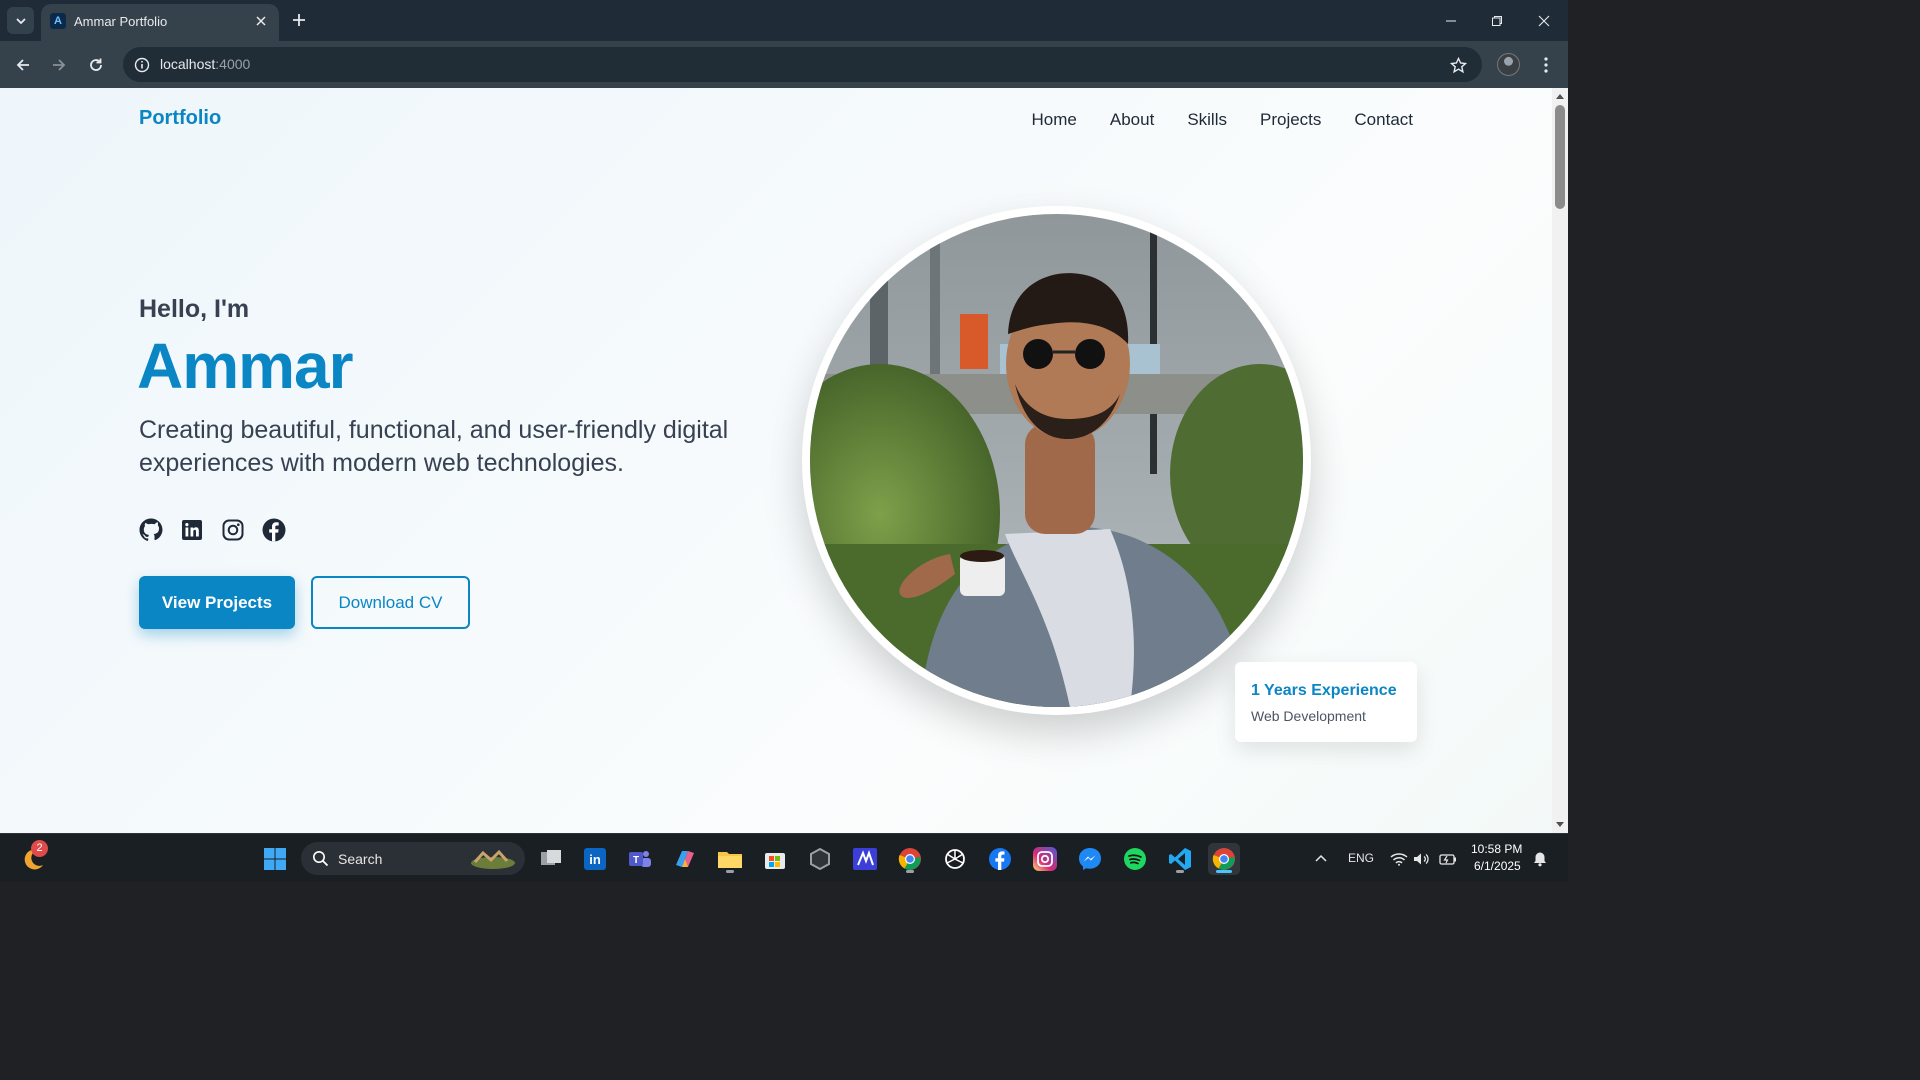  Describe the element at coordinates (1508, 64) in the screenshot. I see `profile-avatar` at that location.